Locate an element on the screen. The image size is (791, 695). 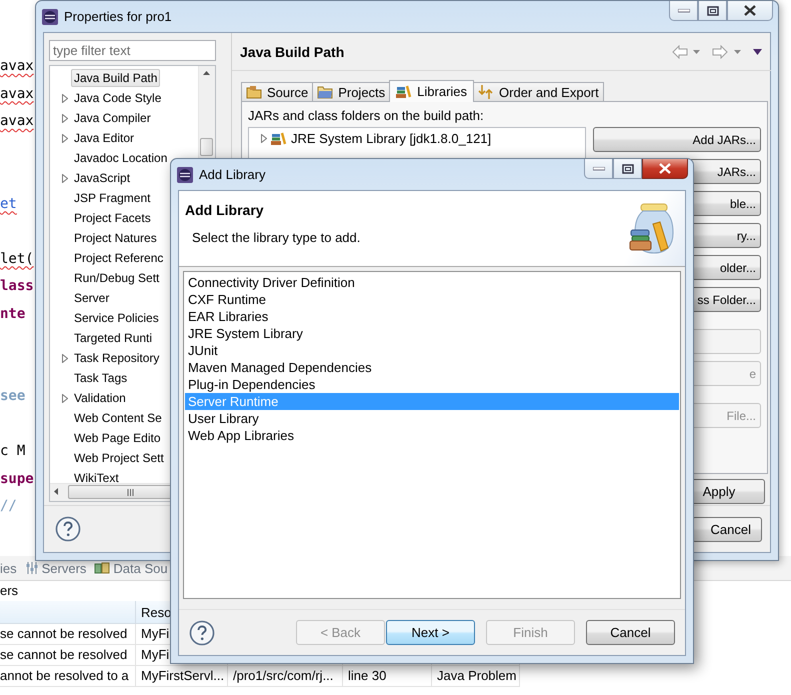
package-folder-icon is located at coordinates (254, 92).